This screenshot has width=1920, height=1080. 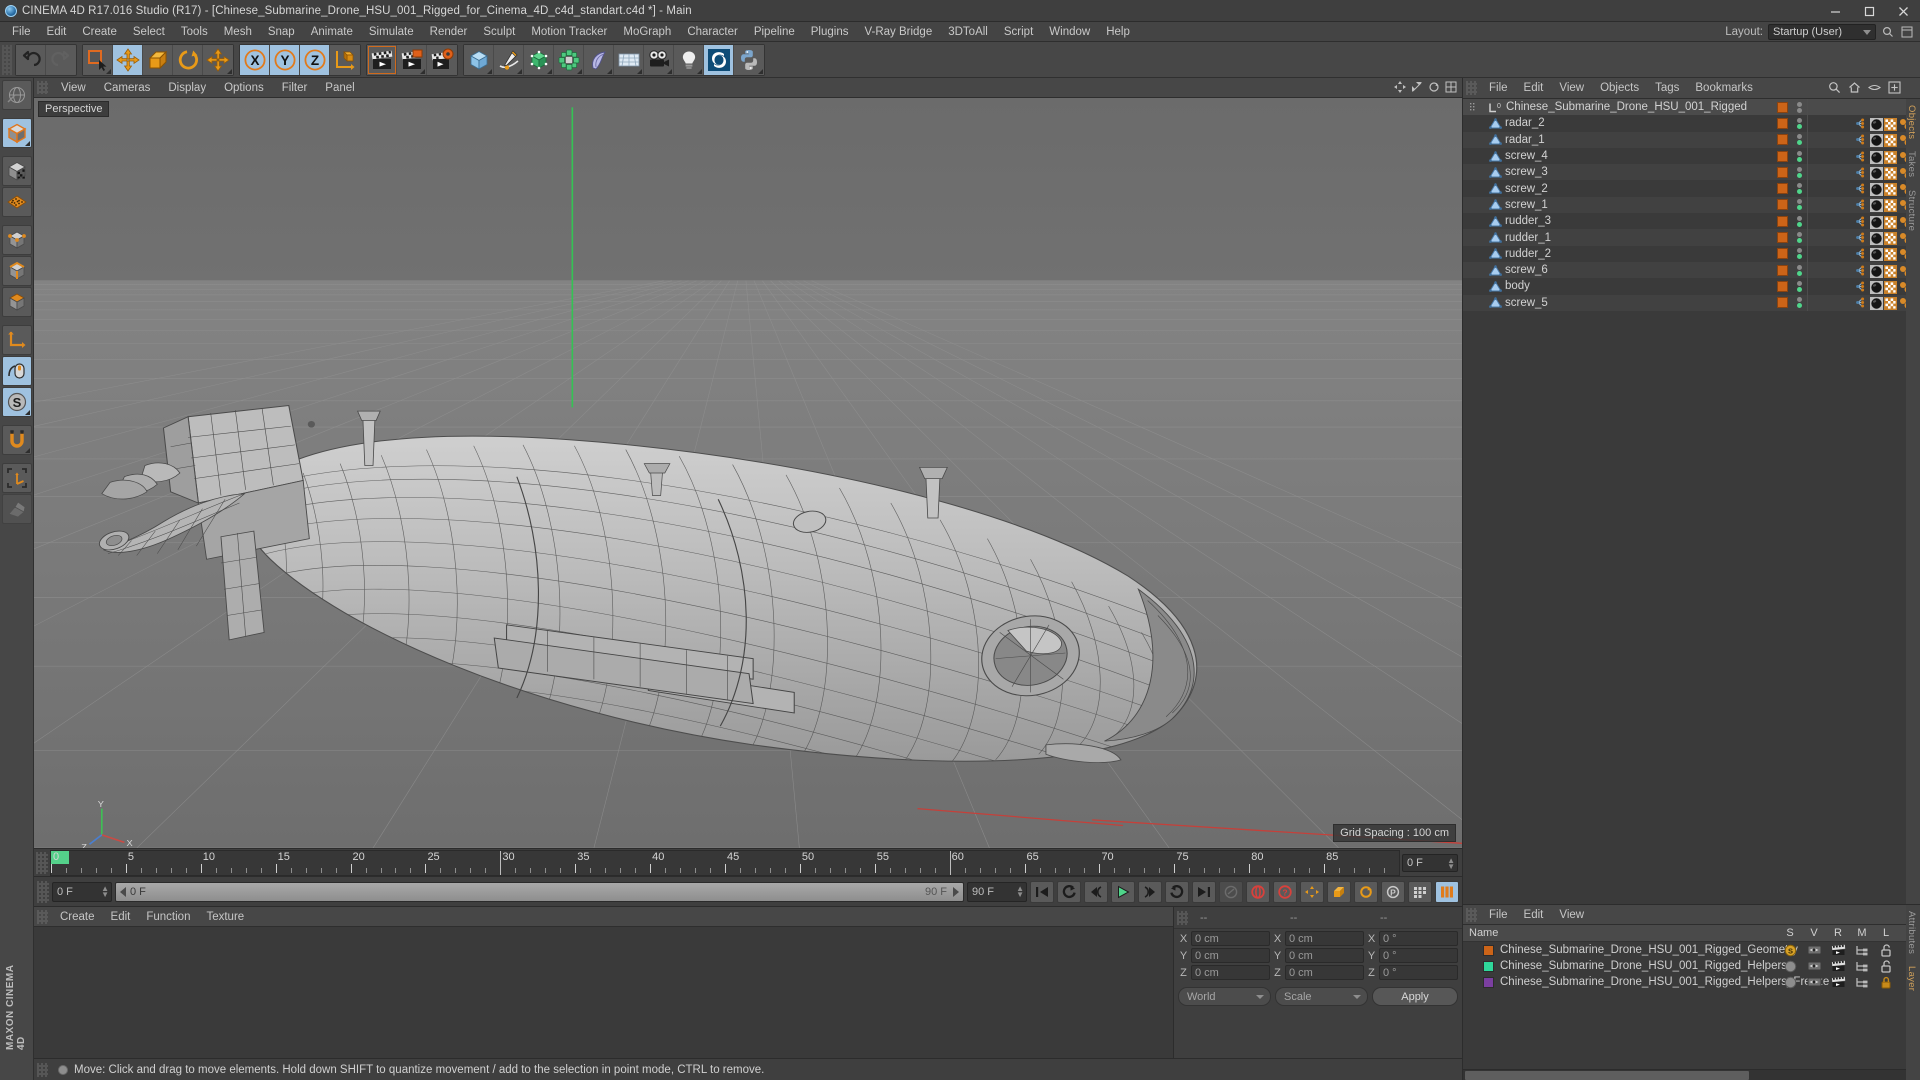 I want to click on autokey-button, so click(x=1231, y=891).